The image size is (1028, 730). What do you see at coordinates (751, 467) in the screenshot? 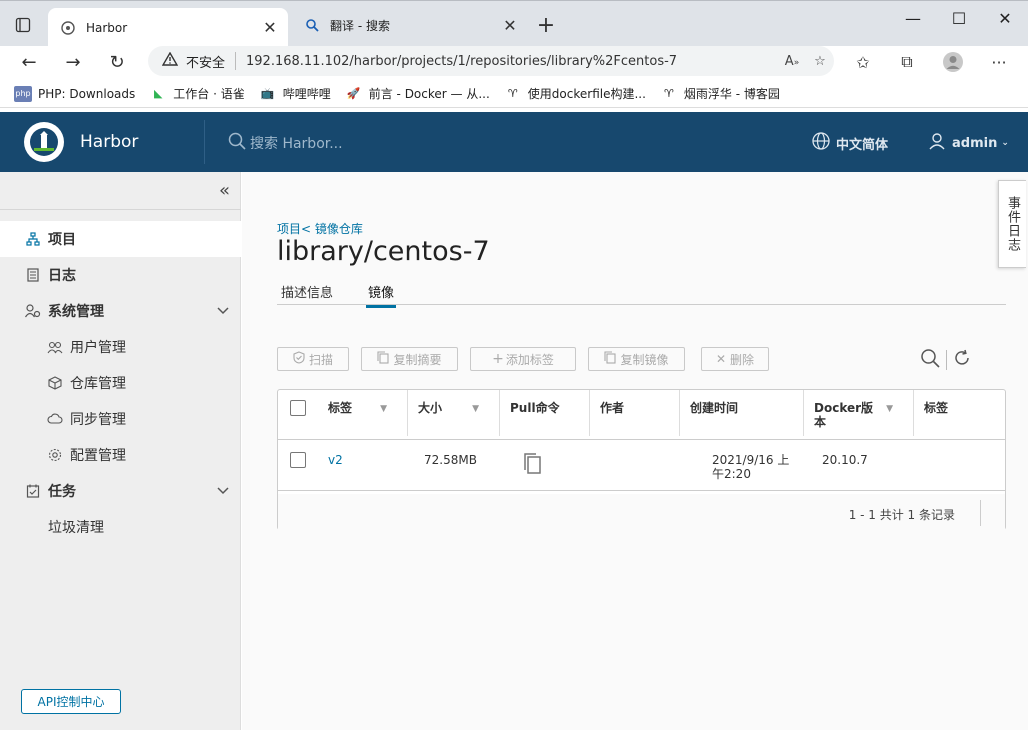
I see `created-value: 2021/9/16 上午2:20` at bounding box center [751, 467].